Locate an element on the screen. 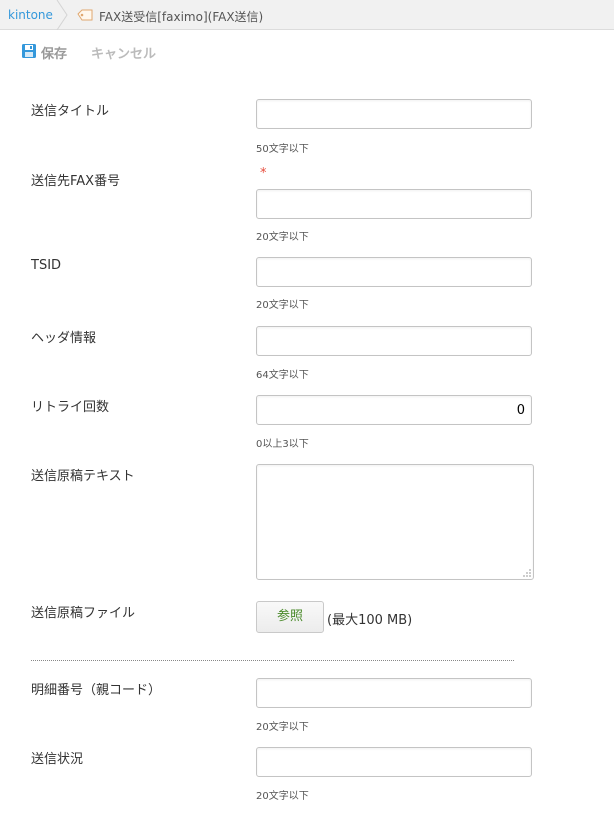  resize-grip-icon is located at coordinates (527, 573).